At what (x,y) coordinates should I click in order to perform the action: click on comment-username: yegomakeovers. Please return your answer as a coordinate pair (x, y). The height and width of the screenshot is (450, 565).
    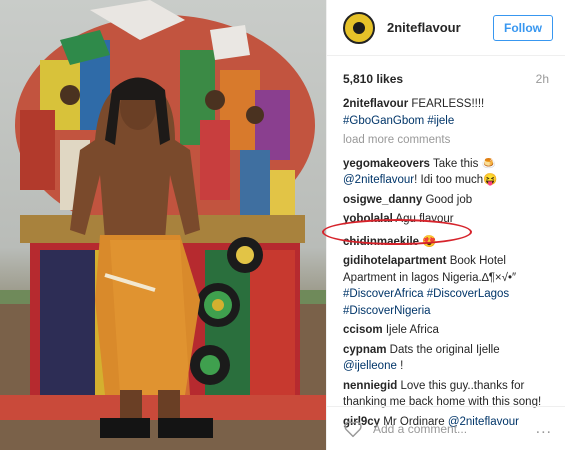
    Looking at the image, I should click on (386, 164).